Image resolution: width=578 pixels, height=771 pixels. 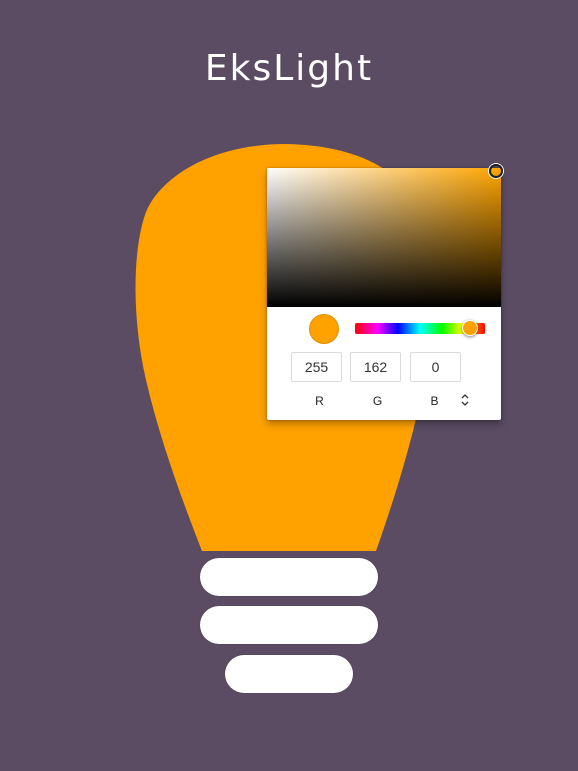 I want to click on saturation-area, so click(x=385, y=235).